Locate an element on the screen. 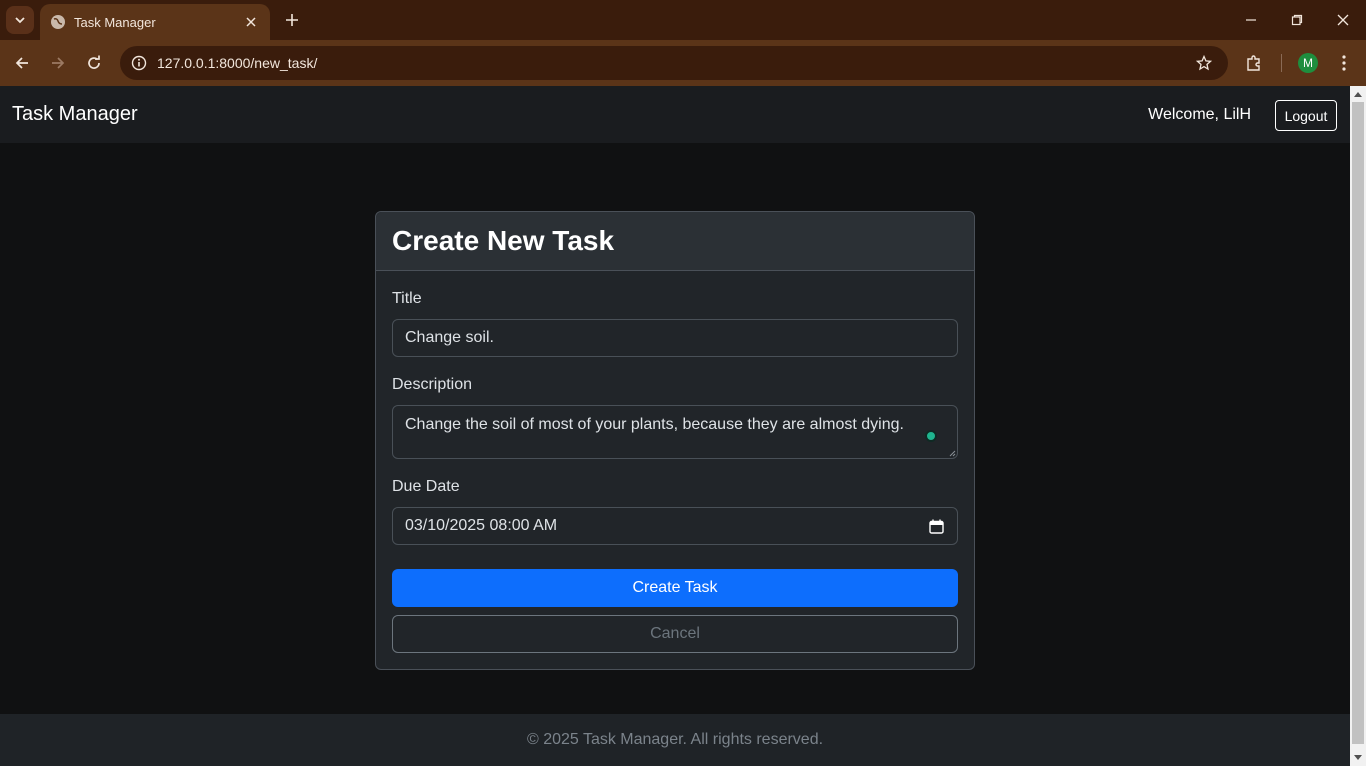 The height and width of the screenshot is (766, 1366). resize-handle-icon is located at coordinates (952, 453).